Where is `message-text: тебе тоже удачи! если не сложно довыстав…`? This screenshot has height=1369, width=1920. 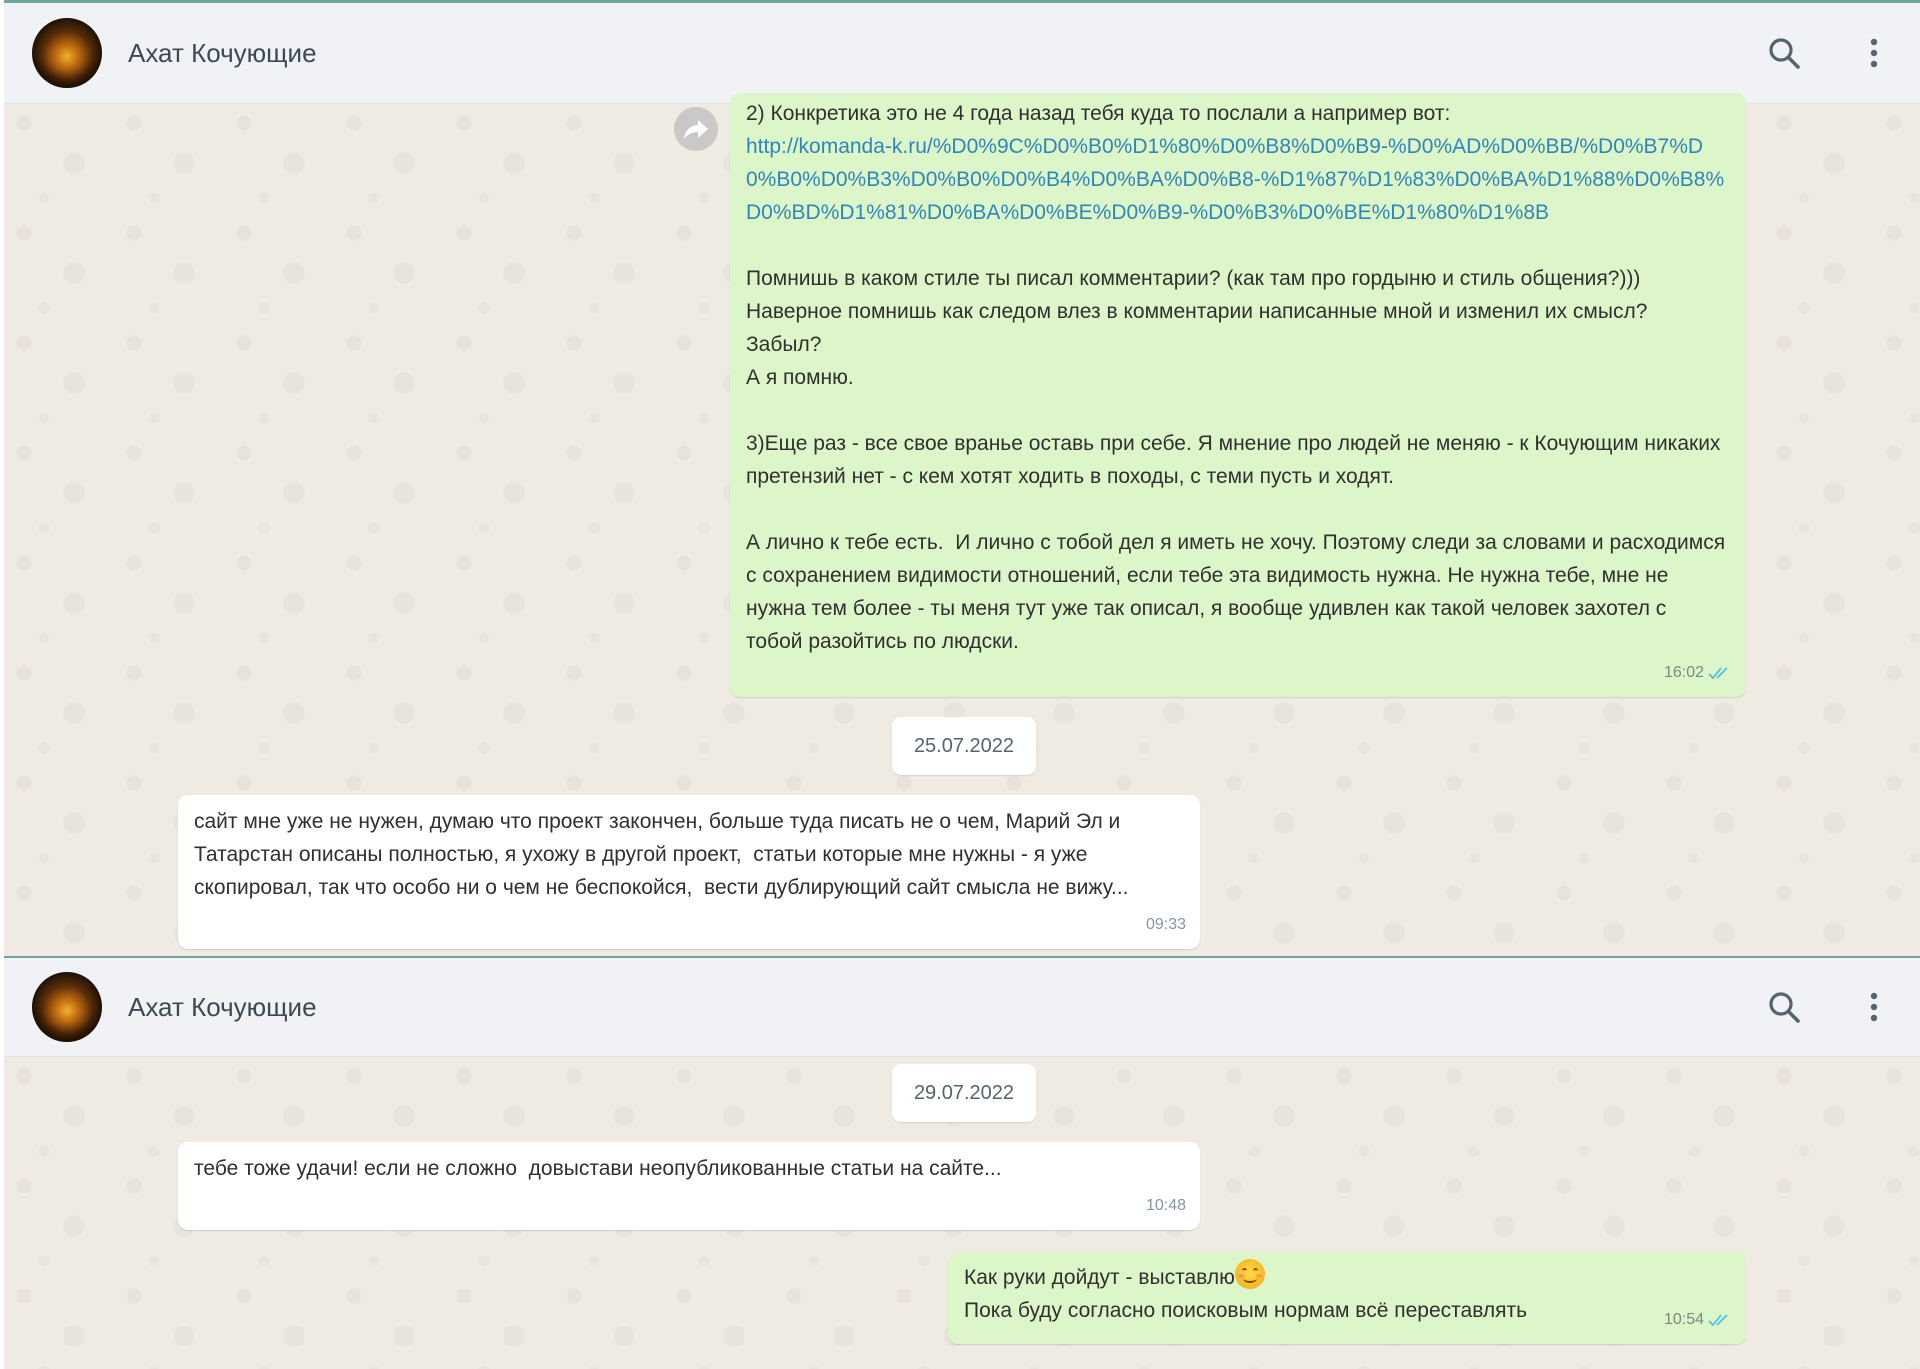 message-text: тебе тоже удачи! если не сложно довыстав… is located at coordinates (598, 1168).